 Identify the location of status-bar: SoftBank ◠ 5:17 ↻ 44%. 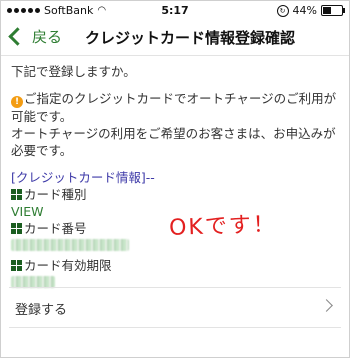
(175, 11).